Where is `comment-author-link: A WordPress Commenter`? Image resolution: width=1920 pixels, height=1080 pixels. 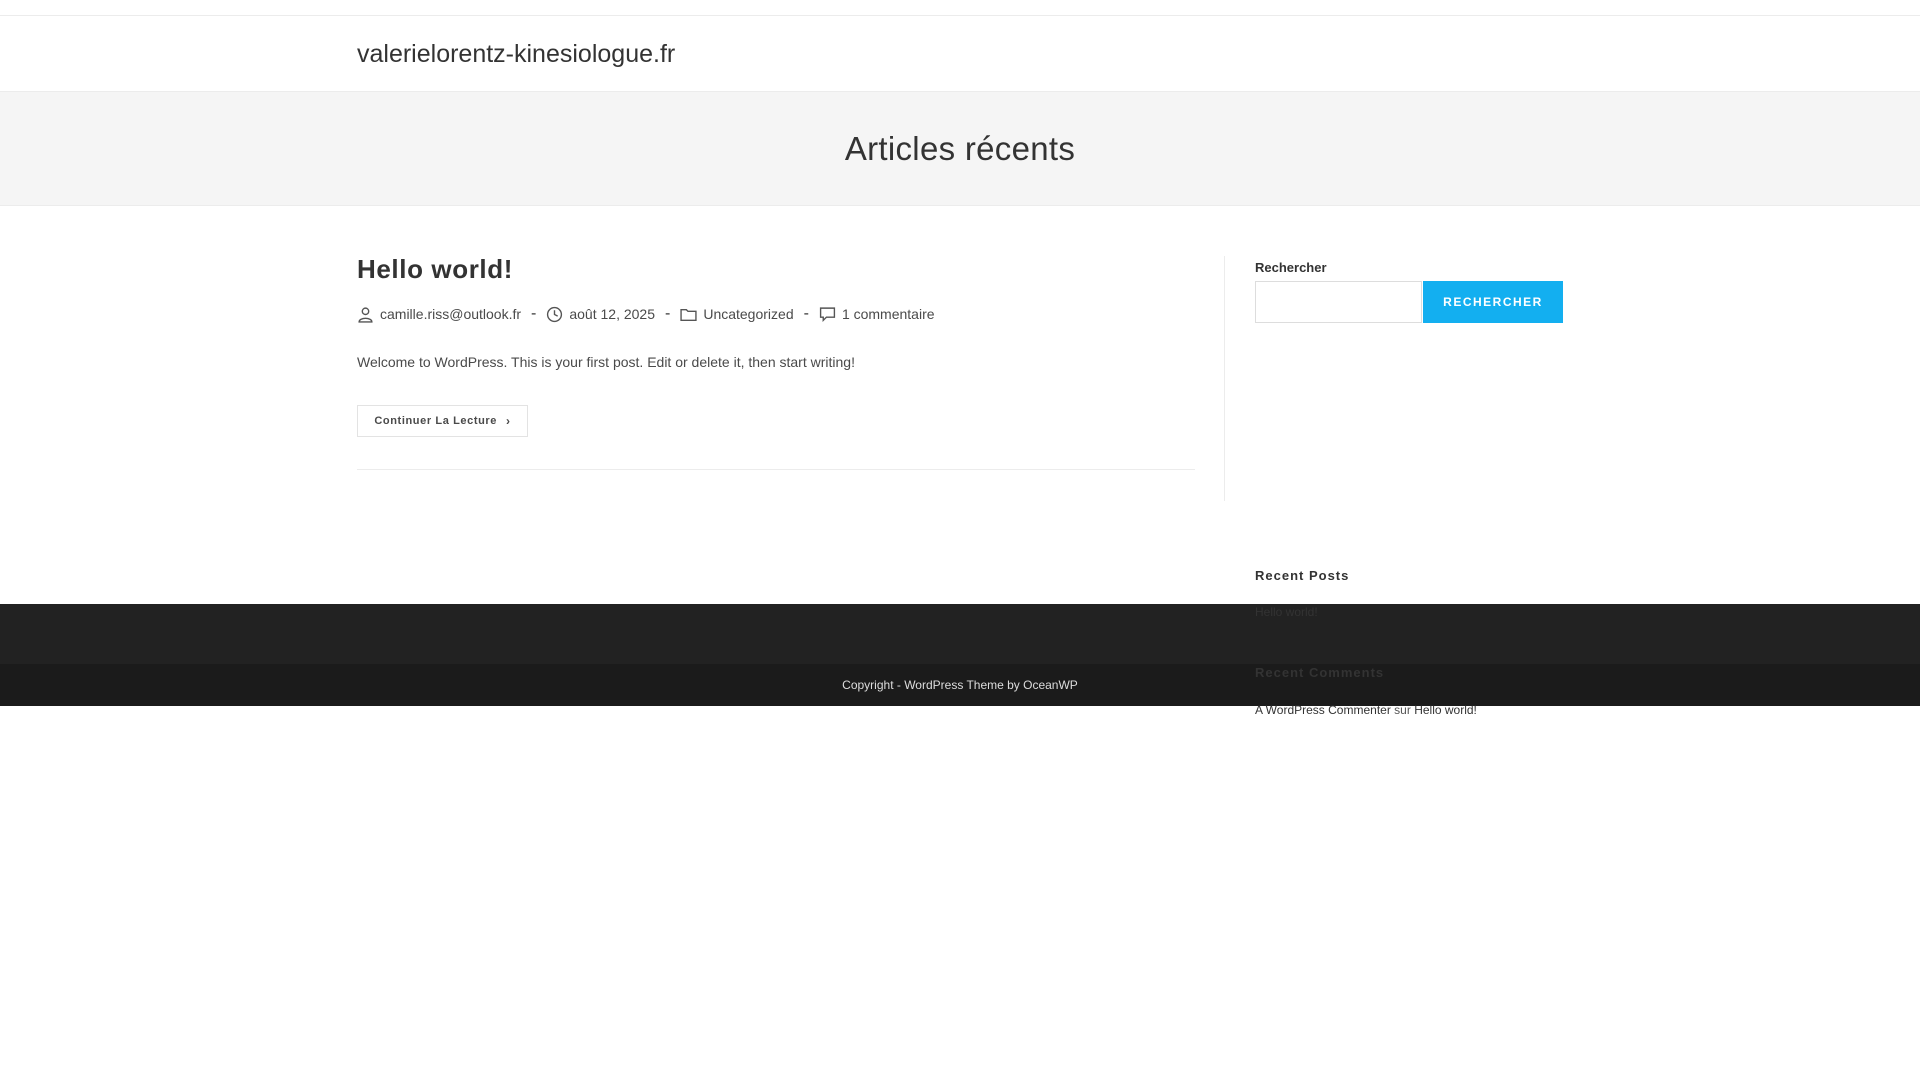
comment-author-link: A WordPress Commenter is located at coordinates (1323, 710).